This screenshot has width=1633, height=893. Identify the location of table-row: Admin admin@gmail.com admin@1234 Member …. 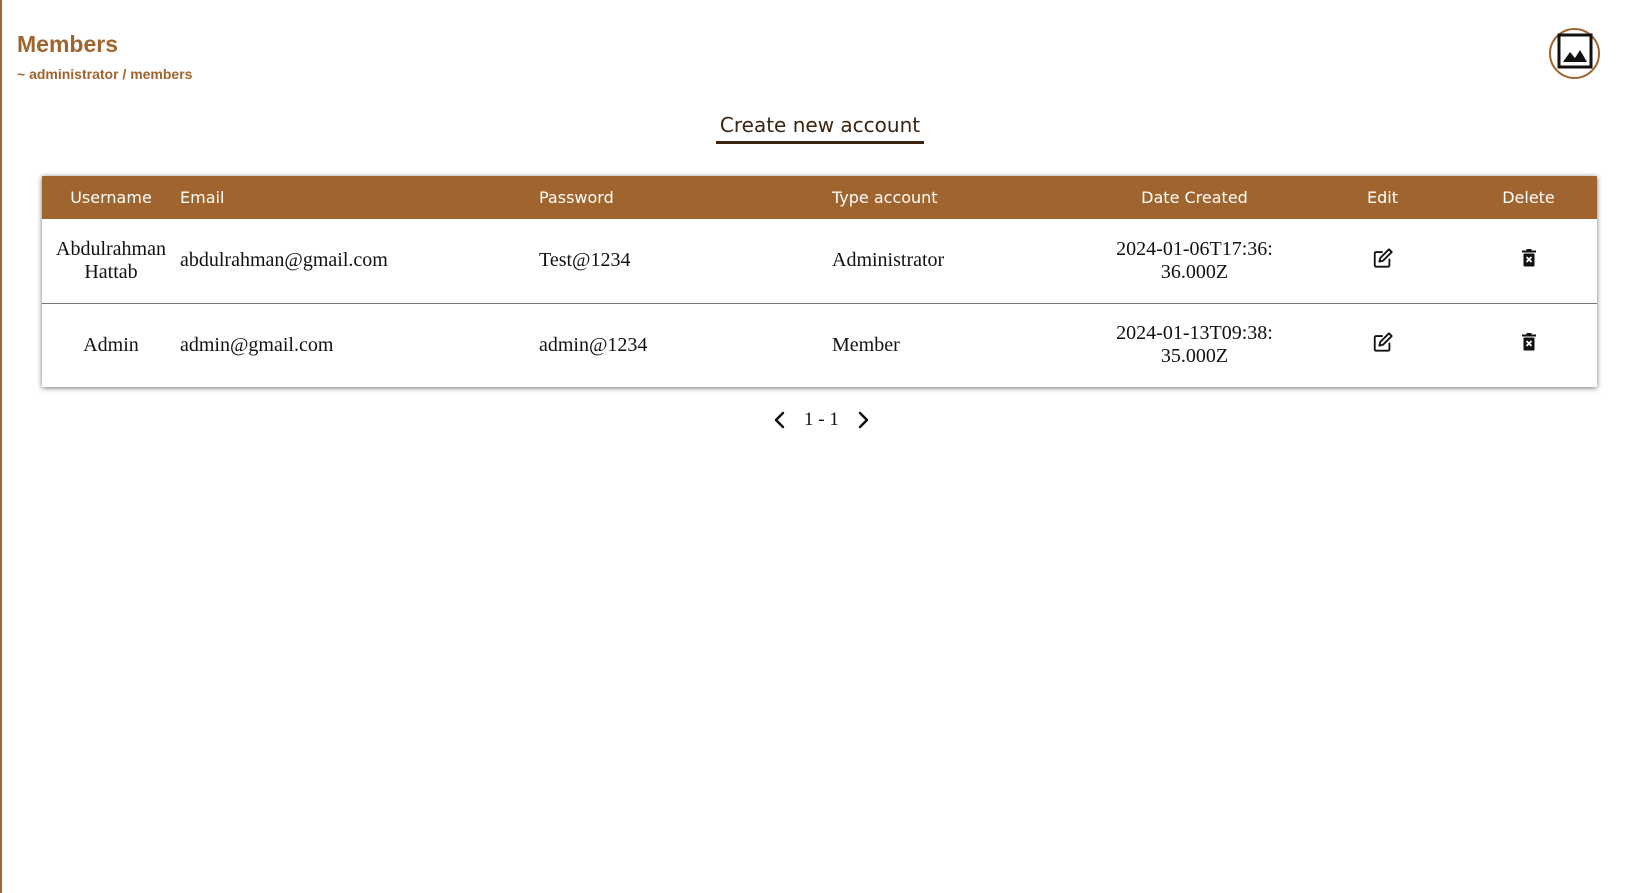
(819, 344).